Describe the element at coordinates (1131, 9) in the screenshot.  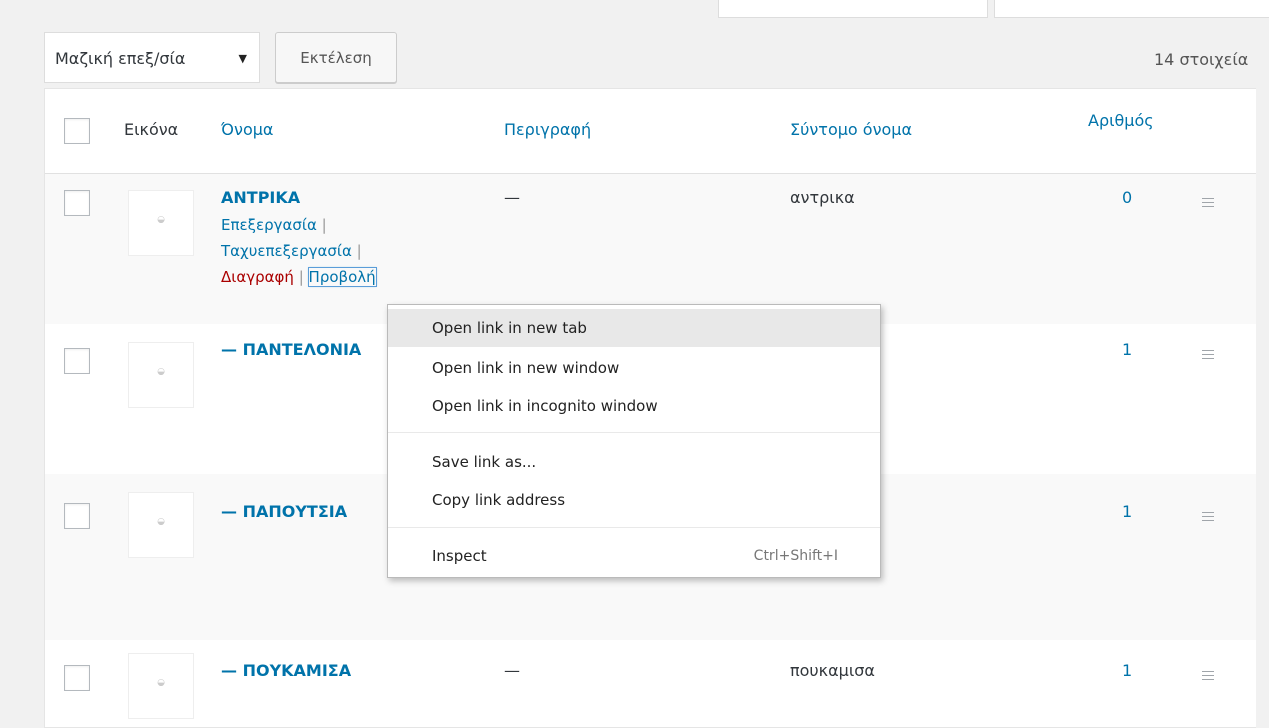
I see `top-search-box` at that location.